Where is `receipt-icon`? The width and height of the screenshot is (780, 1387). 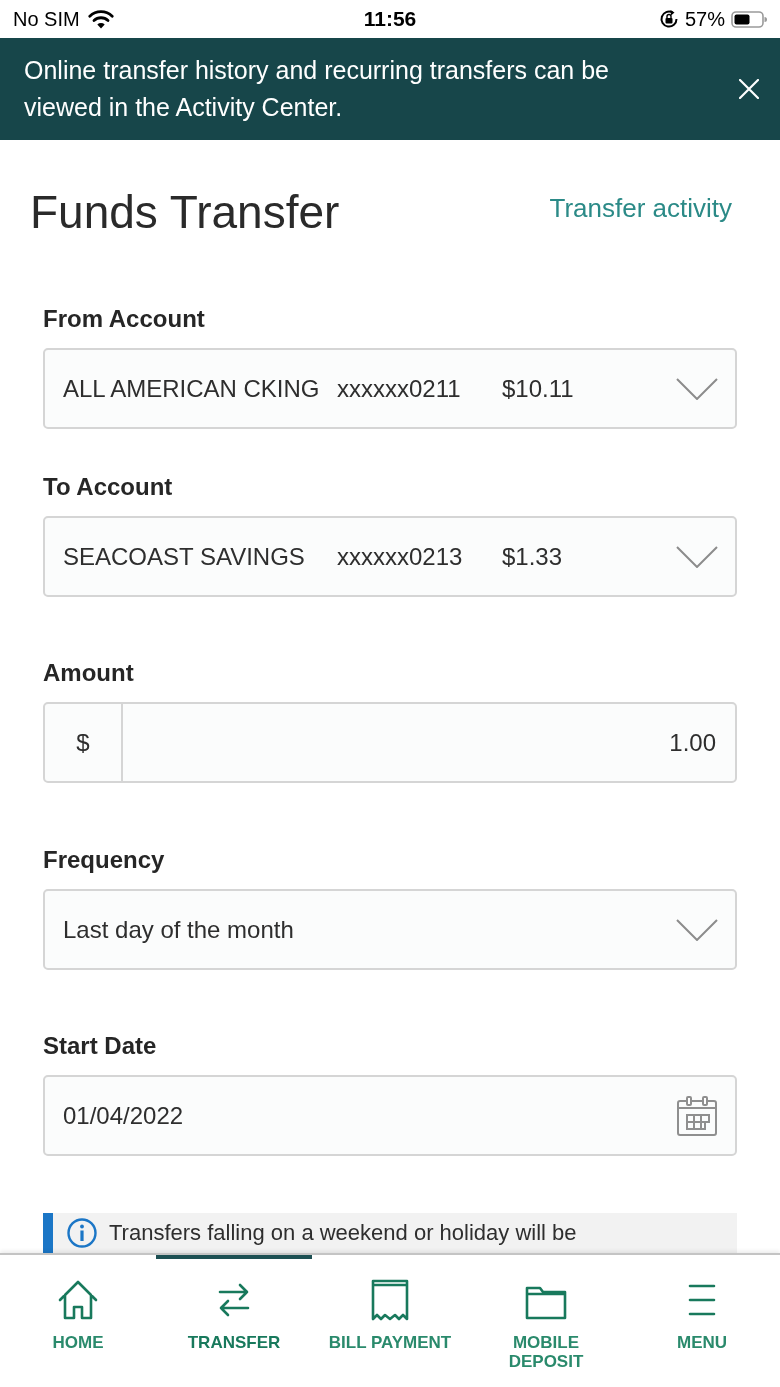
receipt-icon is located at coordinates (390, 1300).